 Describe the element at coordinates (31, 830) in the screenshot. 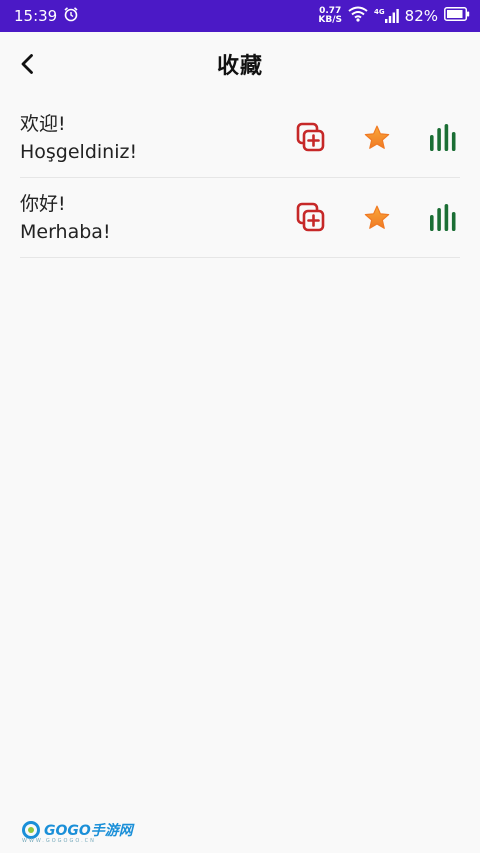

I see `gogo-logo-icon` at that location.